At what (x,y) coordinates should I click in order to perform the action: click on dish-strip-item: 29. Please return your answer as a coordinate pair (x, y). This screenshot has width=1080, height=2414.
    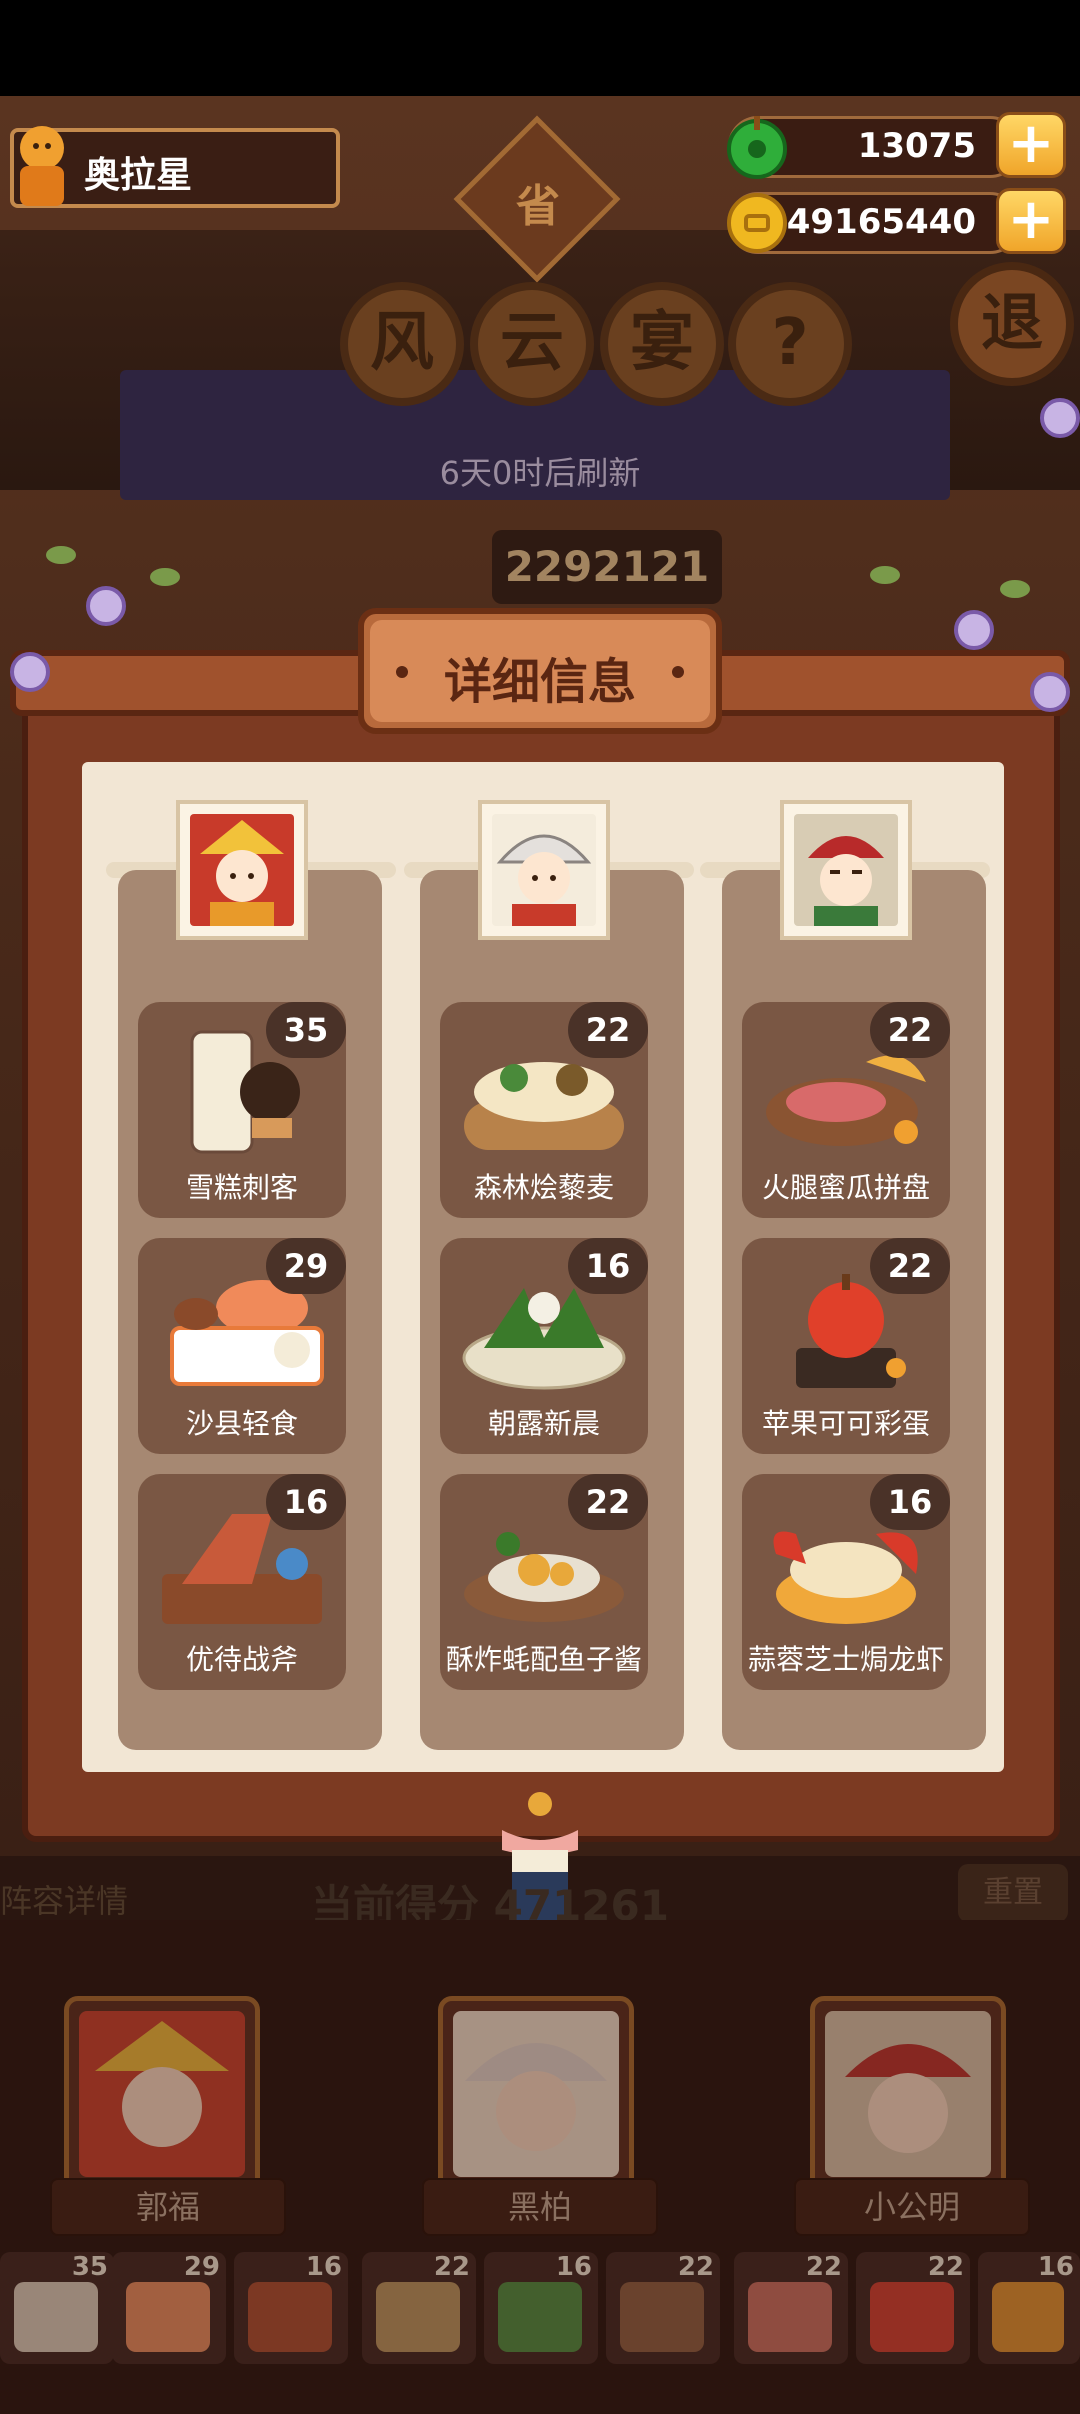
    Looking at the image, I should click on (169, 2308).